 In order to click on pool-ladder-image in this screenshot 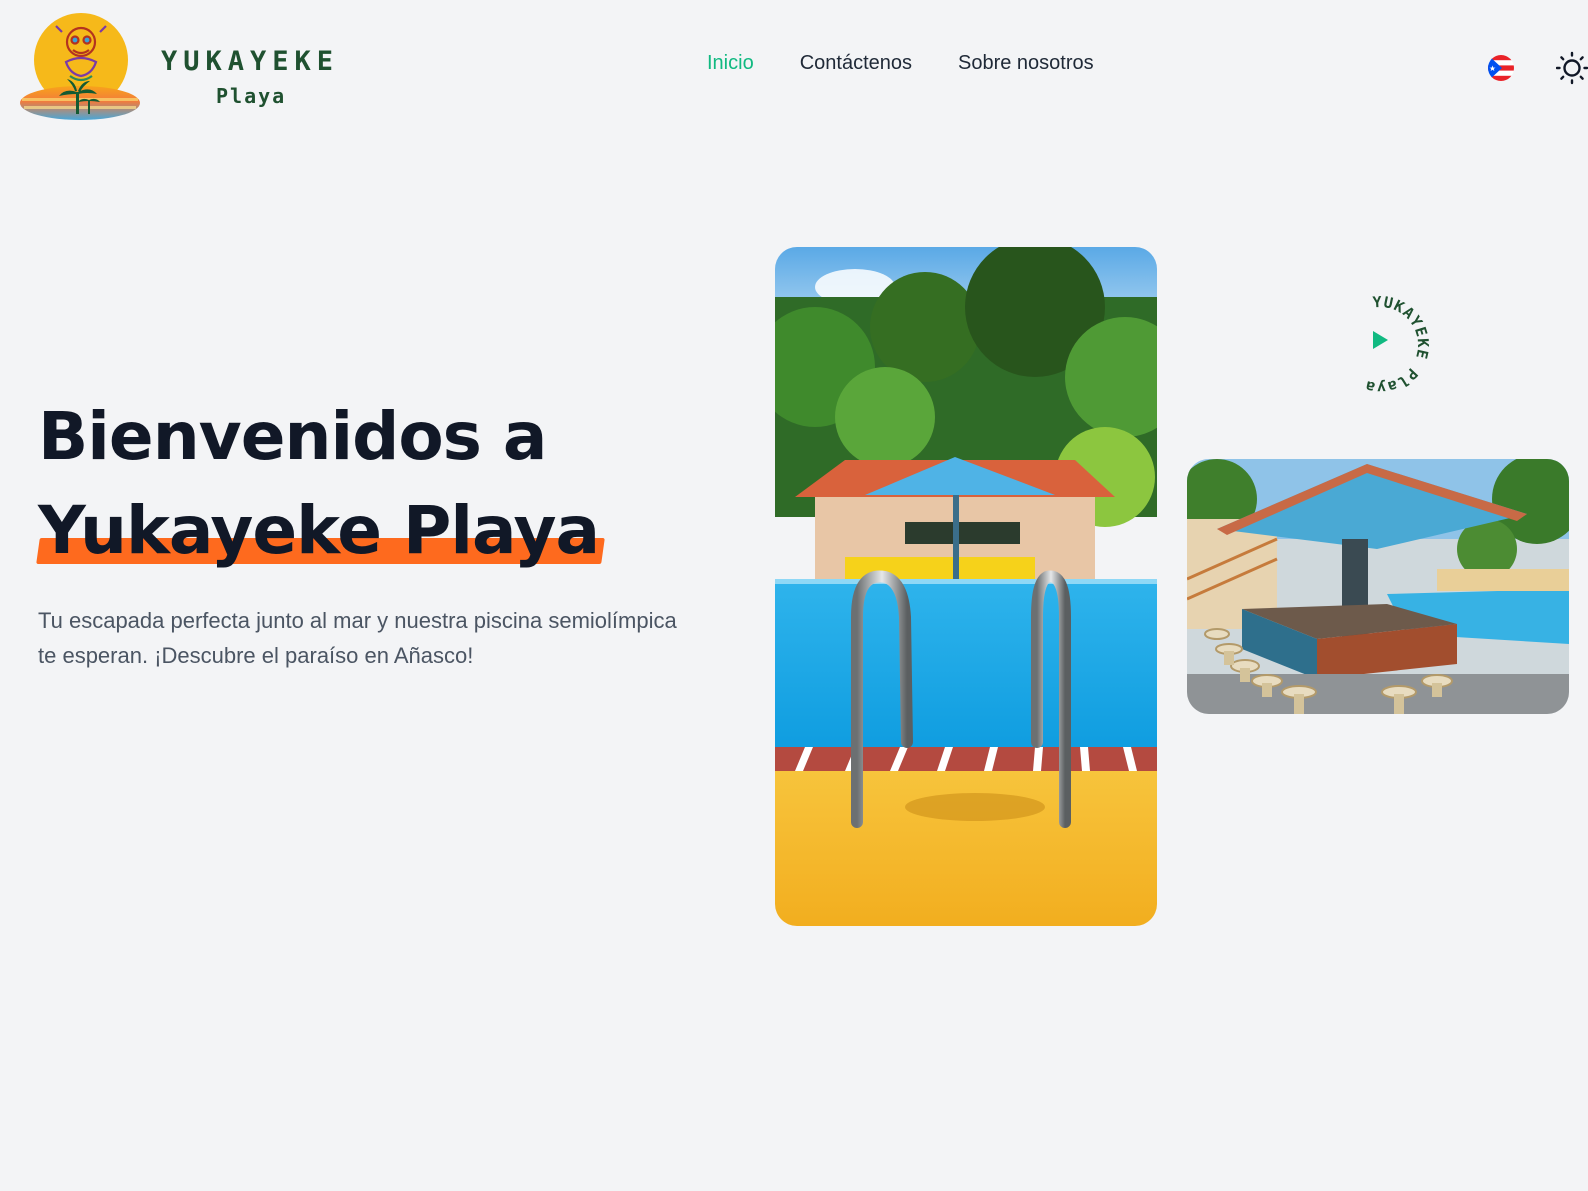, I will do `click(966, 586)`.